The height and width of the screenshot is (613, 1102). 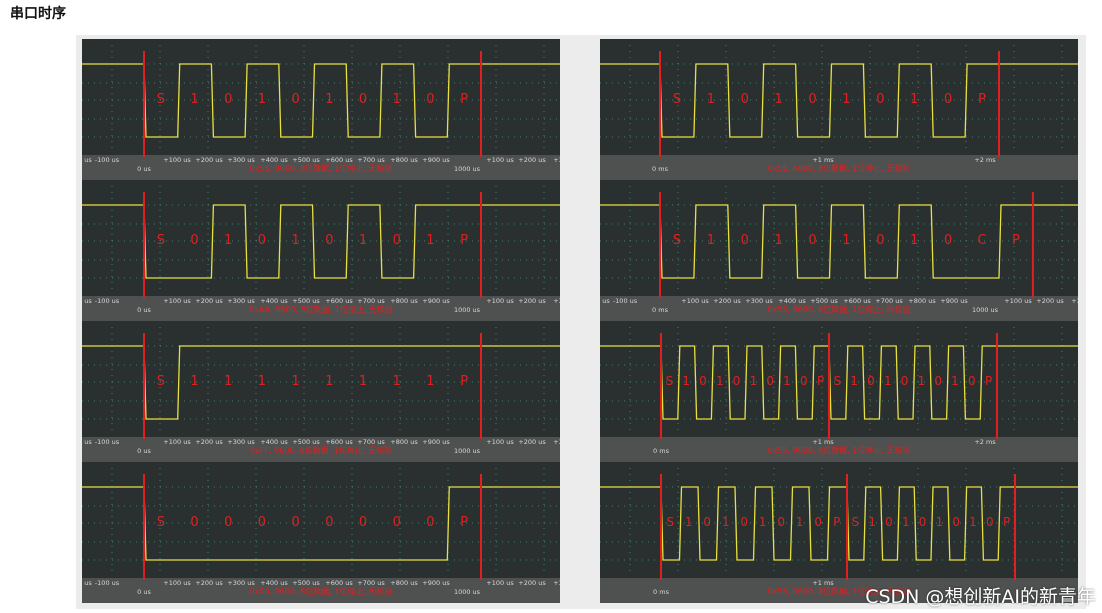 What do you see at coordinates (839, 450) in the screenshot?
I see `capture-caption: 0x55, 9600, 8位数据, 1位停止, 无校验` at bounding box center [839, 450].